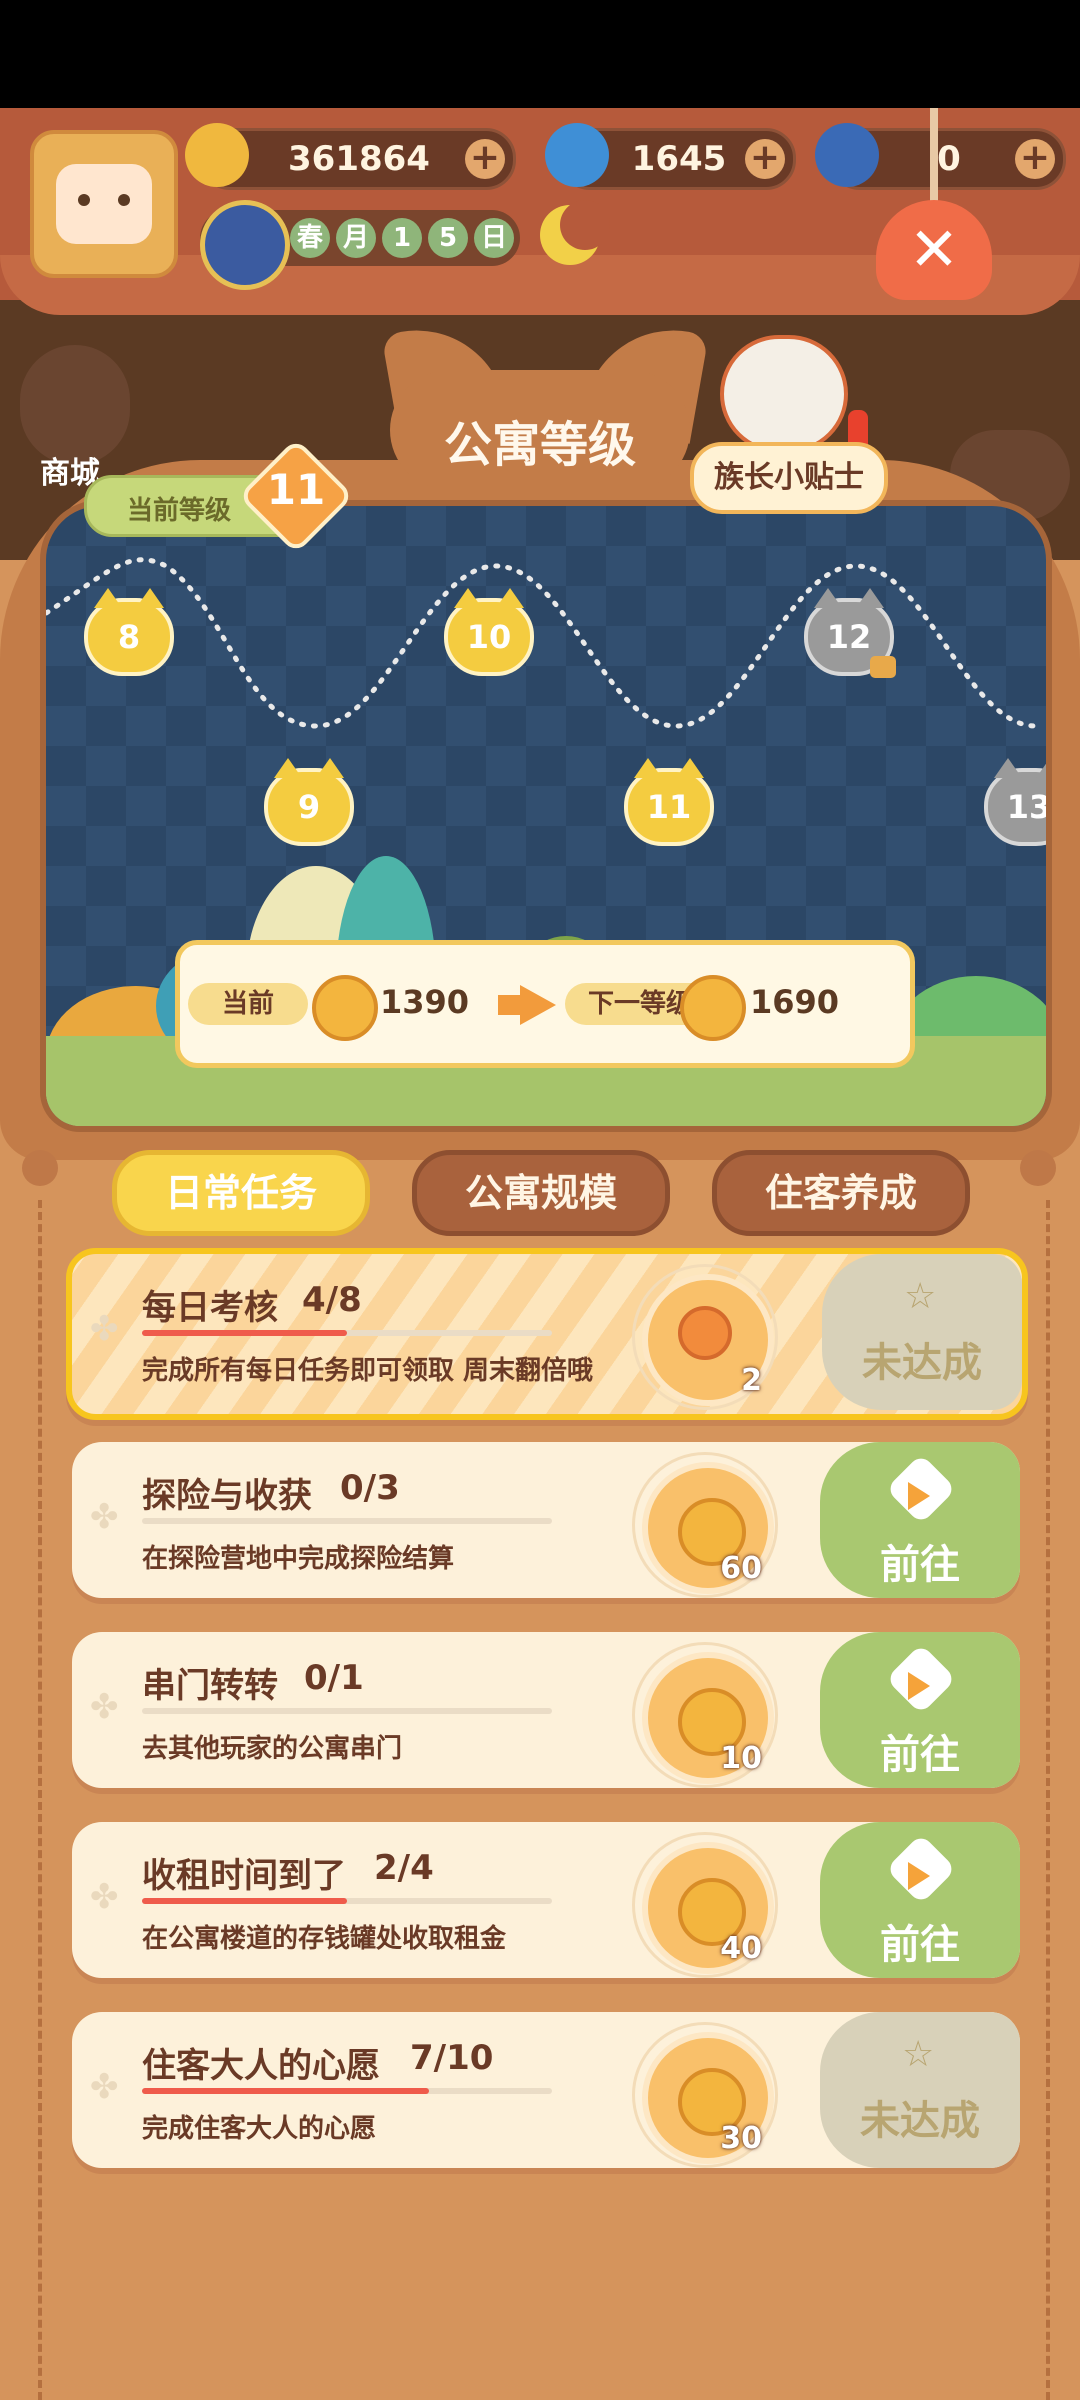 This screenshot has height=2400, width=1080. Describe the element at coordinates (261, 2066) in the screenshot. I see `task-name: 住客大人的心愿` at that location.